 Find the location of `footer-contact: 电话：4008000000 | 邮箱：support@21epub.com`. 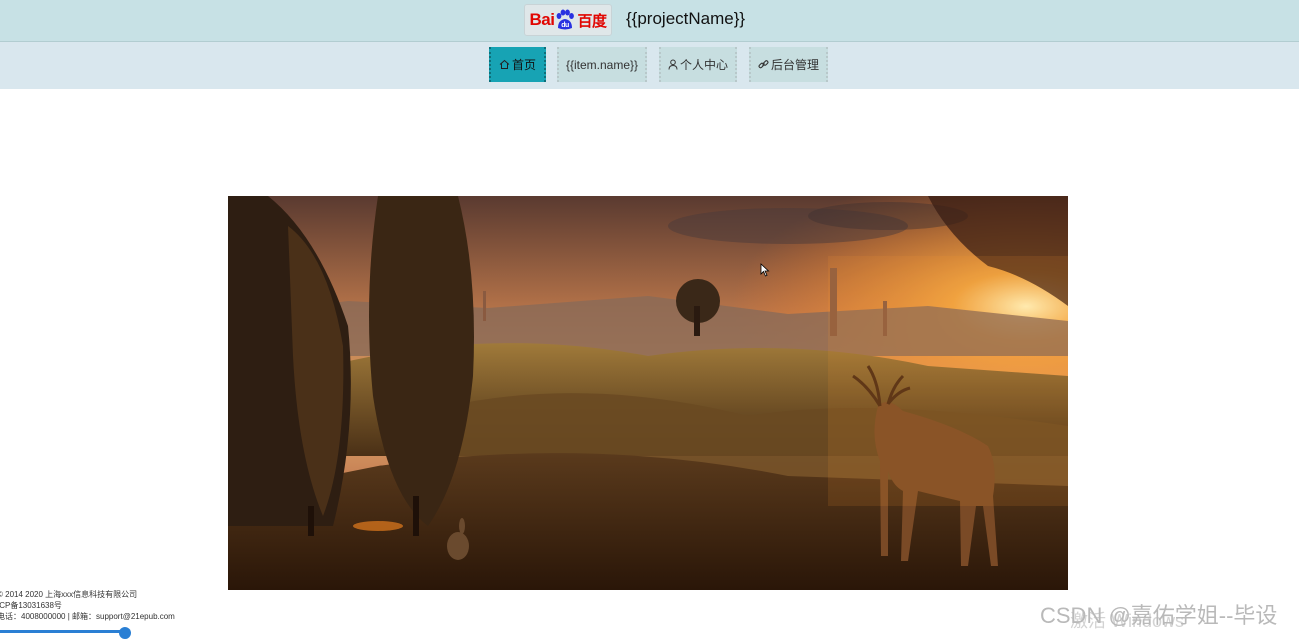

footer-contact: 电话：4008000000 | 邮箱：support@21epub.com is located at coordinates (87, 616).